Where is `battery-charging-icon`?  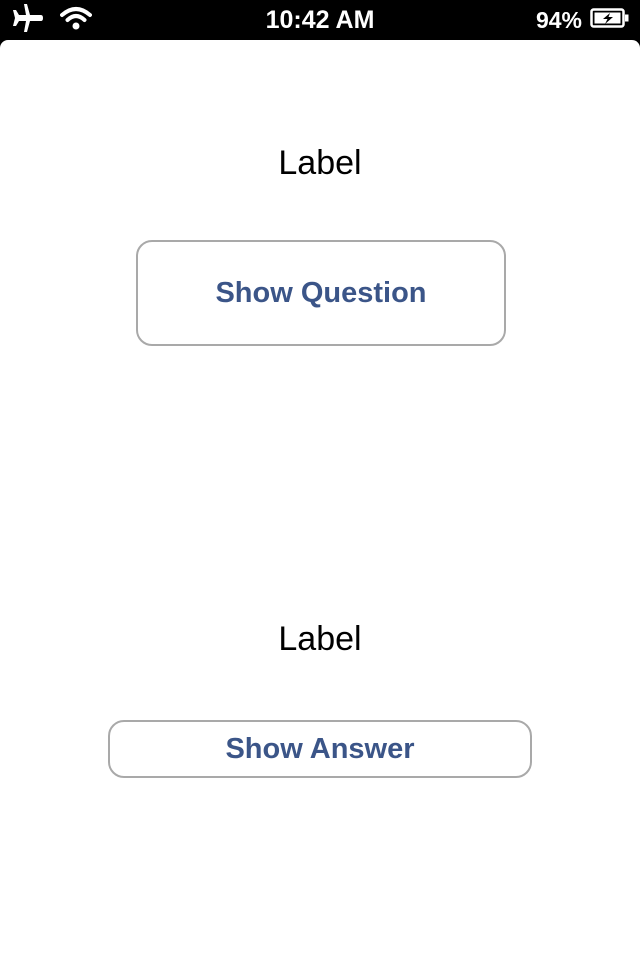
battery-charging-icon is located at coordinates (610, 20).